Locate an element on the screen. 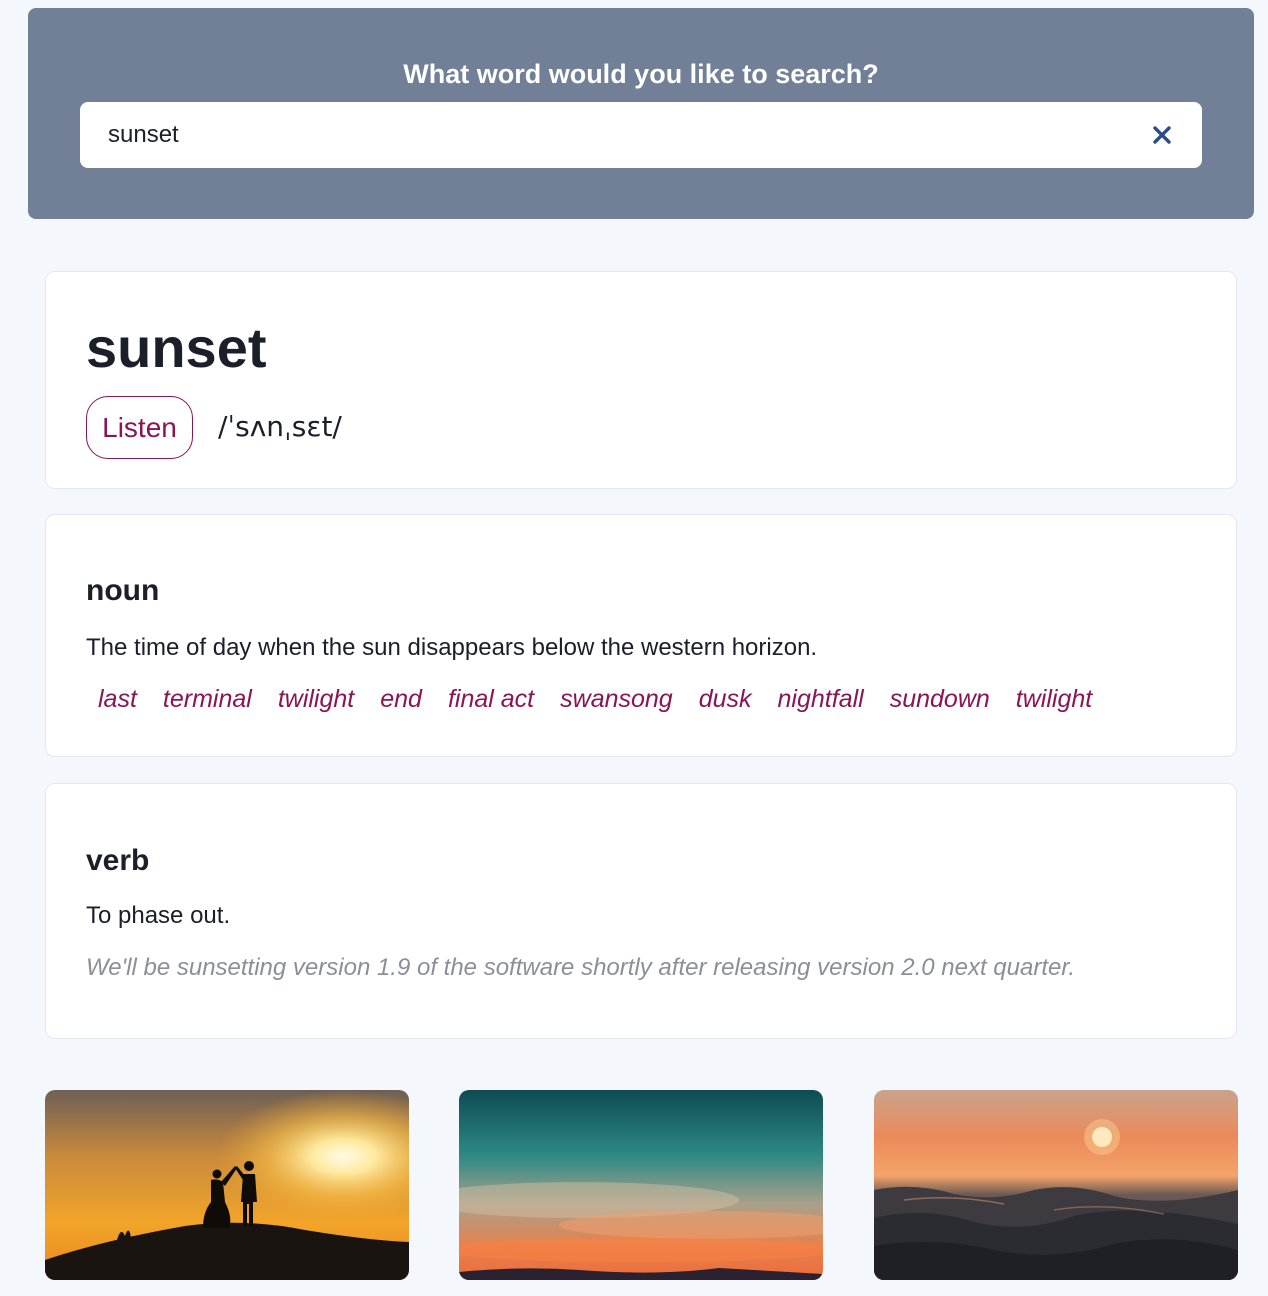  synonym-link: dusk is located at coordinates (725, 699).